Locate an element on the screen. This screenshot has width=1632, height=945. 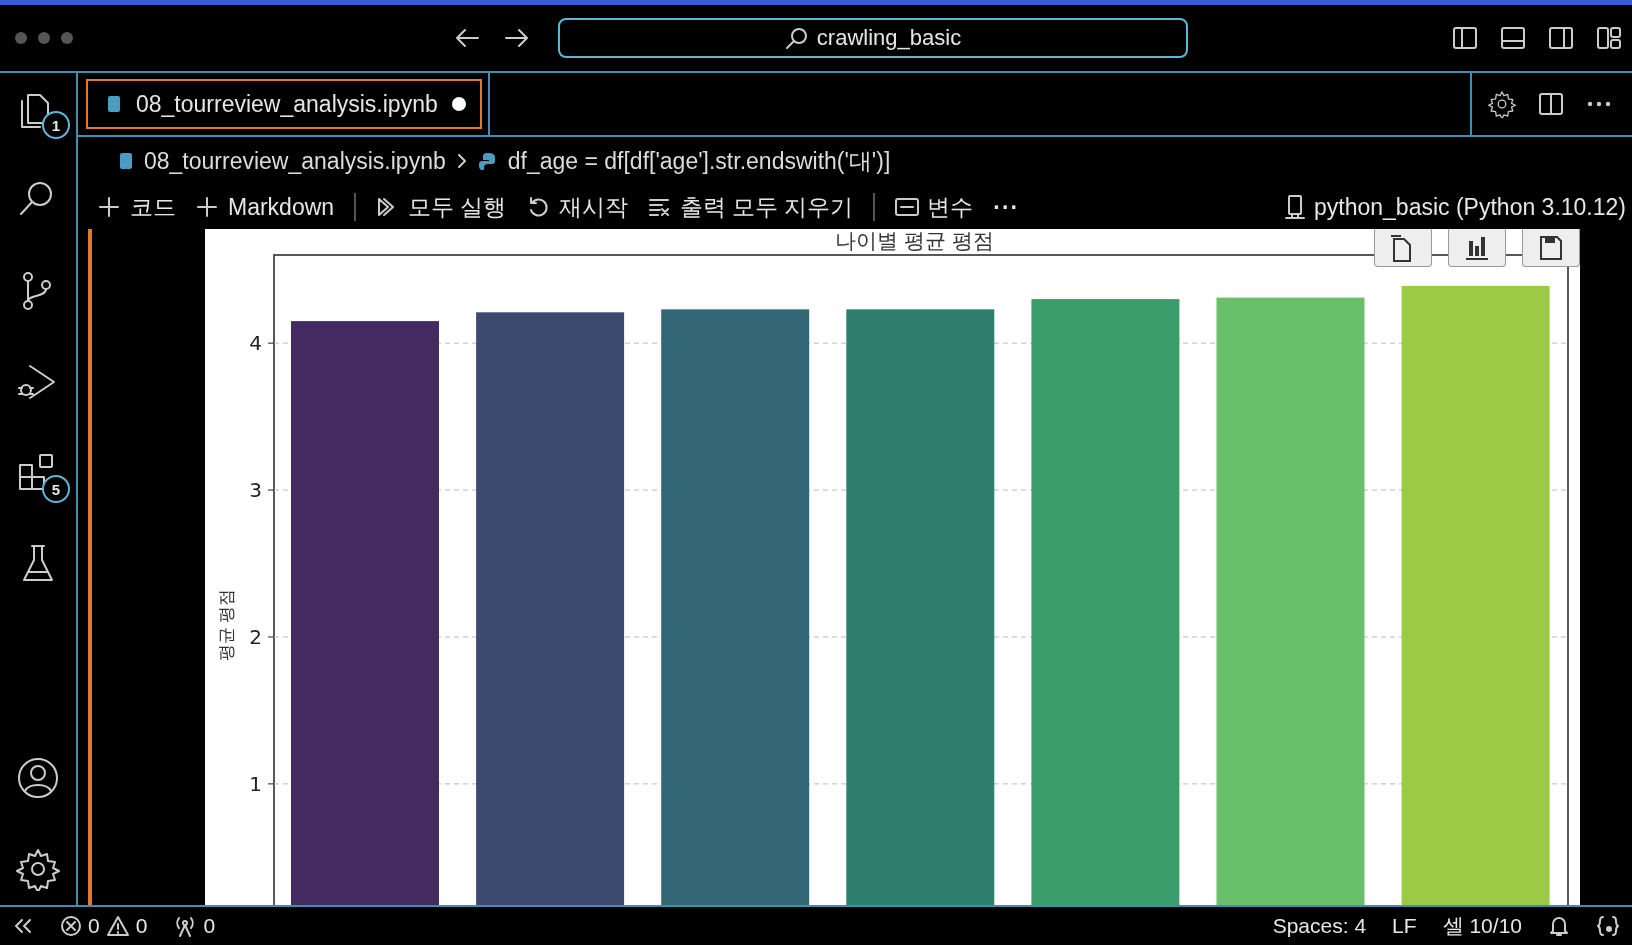
search-icon is located at coordinates (796, 38).